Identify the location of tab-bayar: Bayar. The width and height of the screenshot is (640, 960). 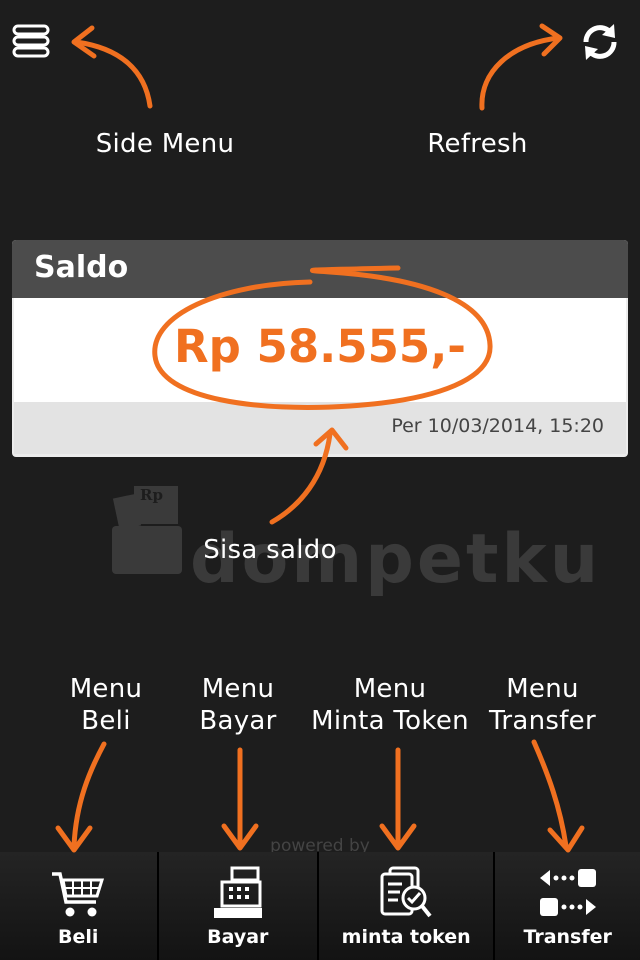
(239, 906).